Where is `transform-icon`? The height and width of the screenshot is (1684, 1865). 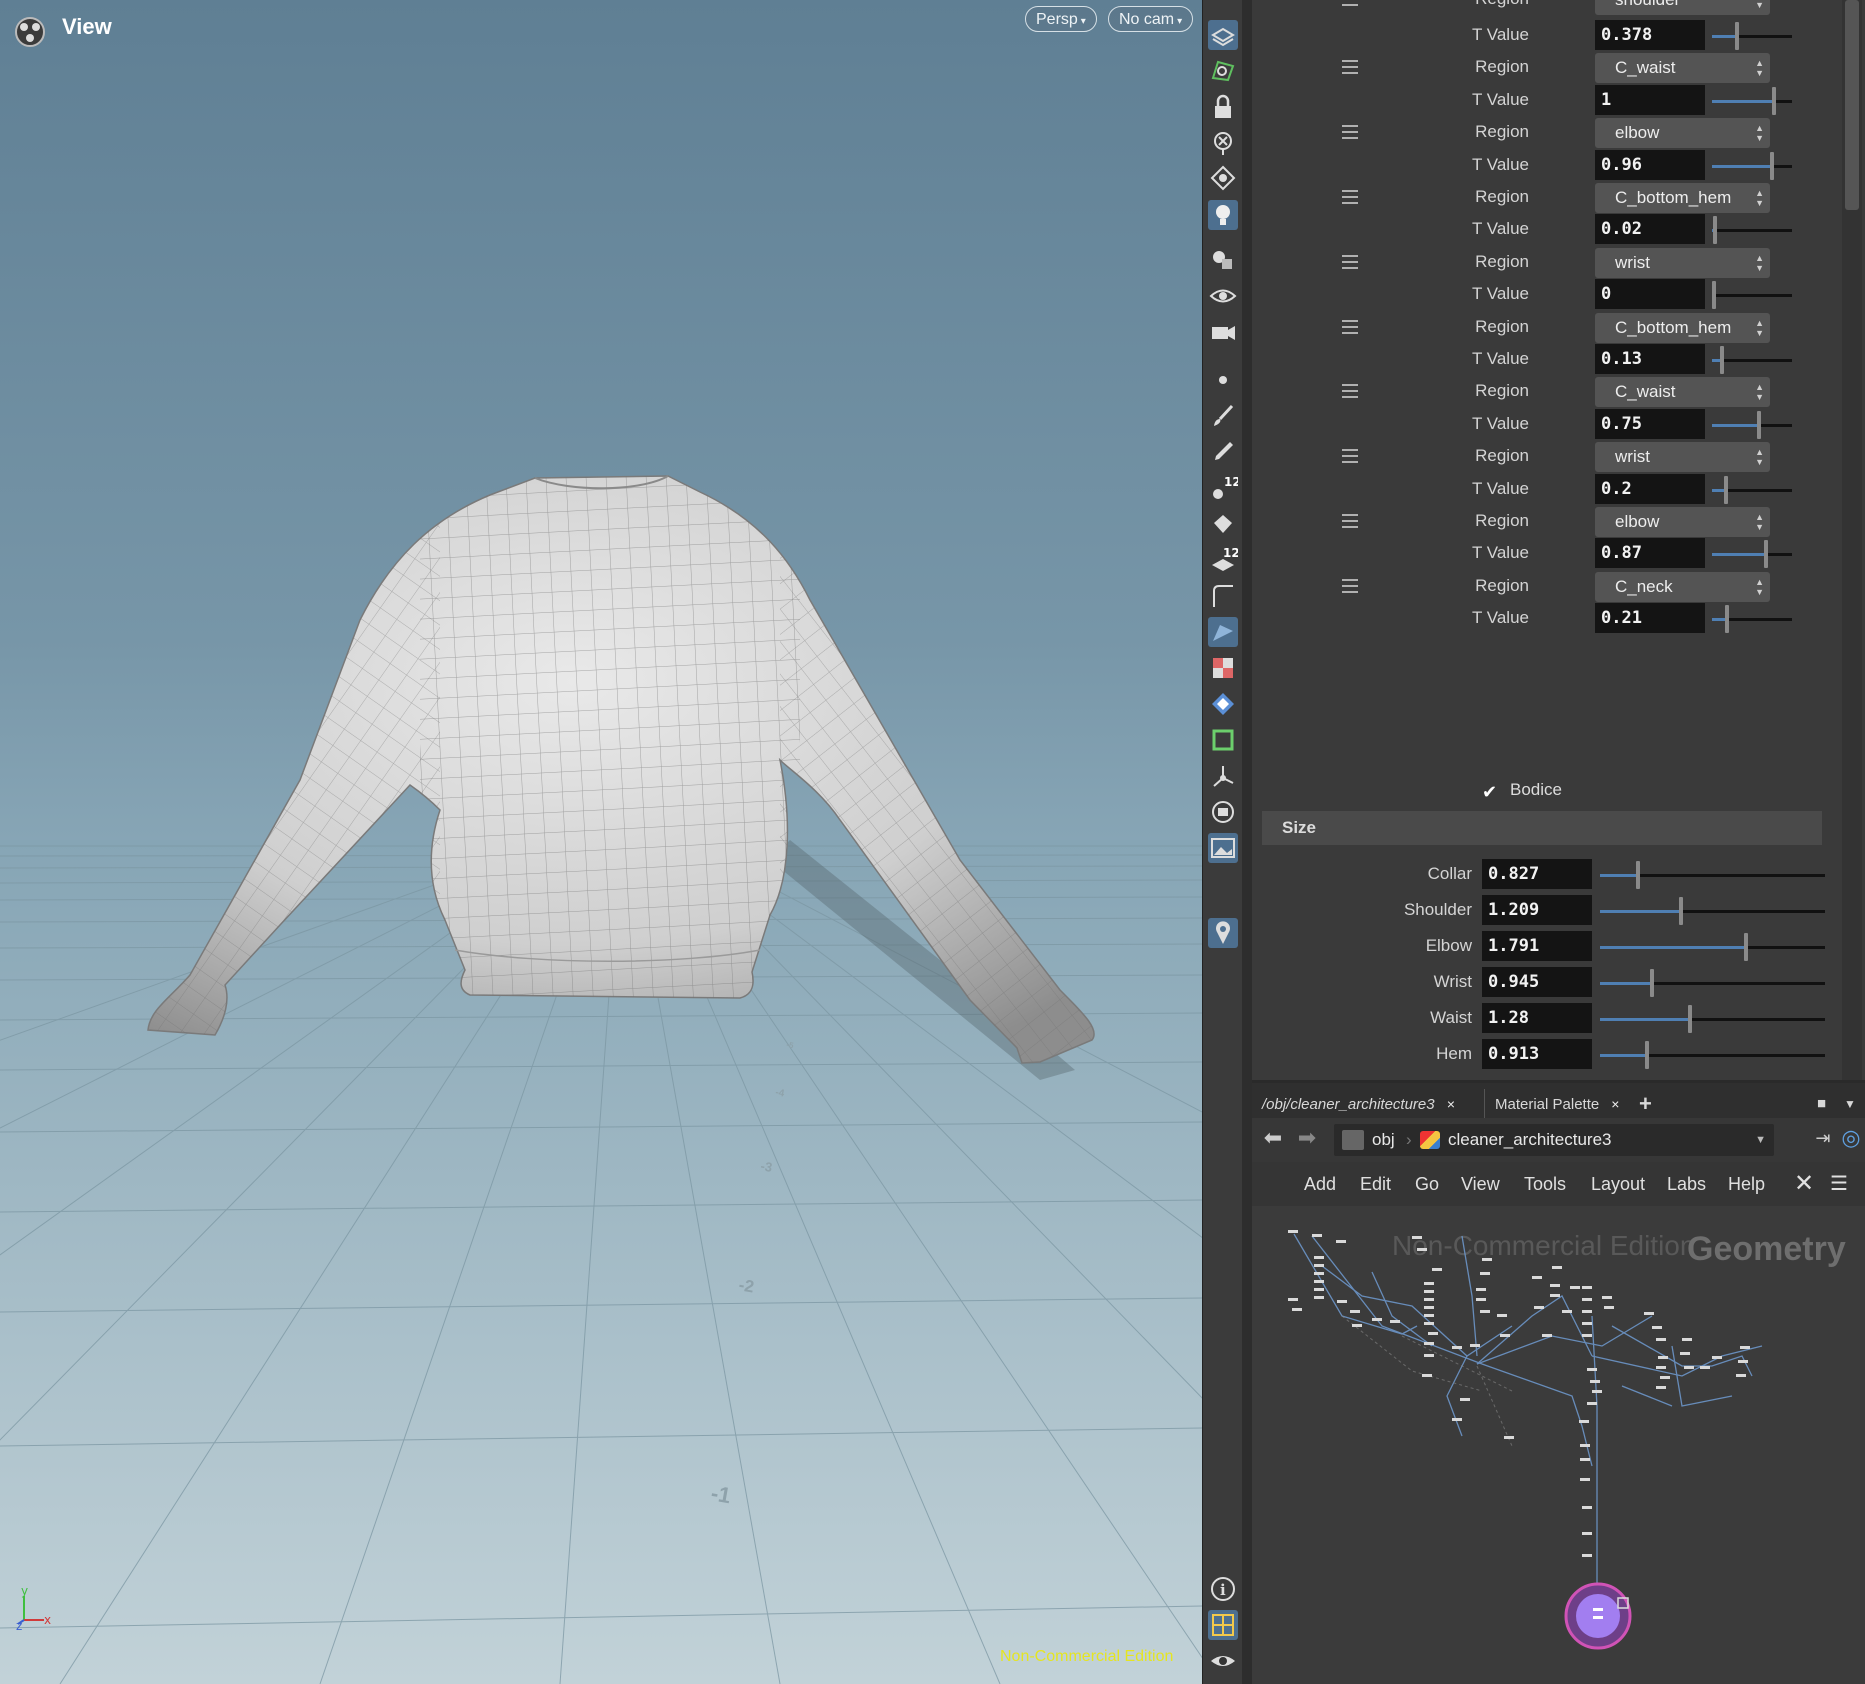
transform-icon is located at coordinates (1223, 776).